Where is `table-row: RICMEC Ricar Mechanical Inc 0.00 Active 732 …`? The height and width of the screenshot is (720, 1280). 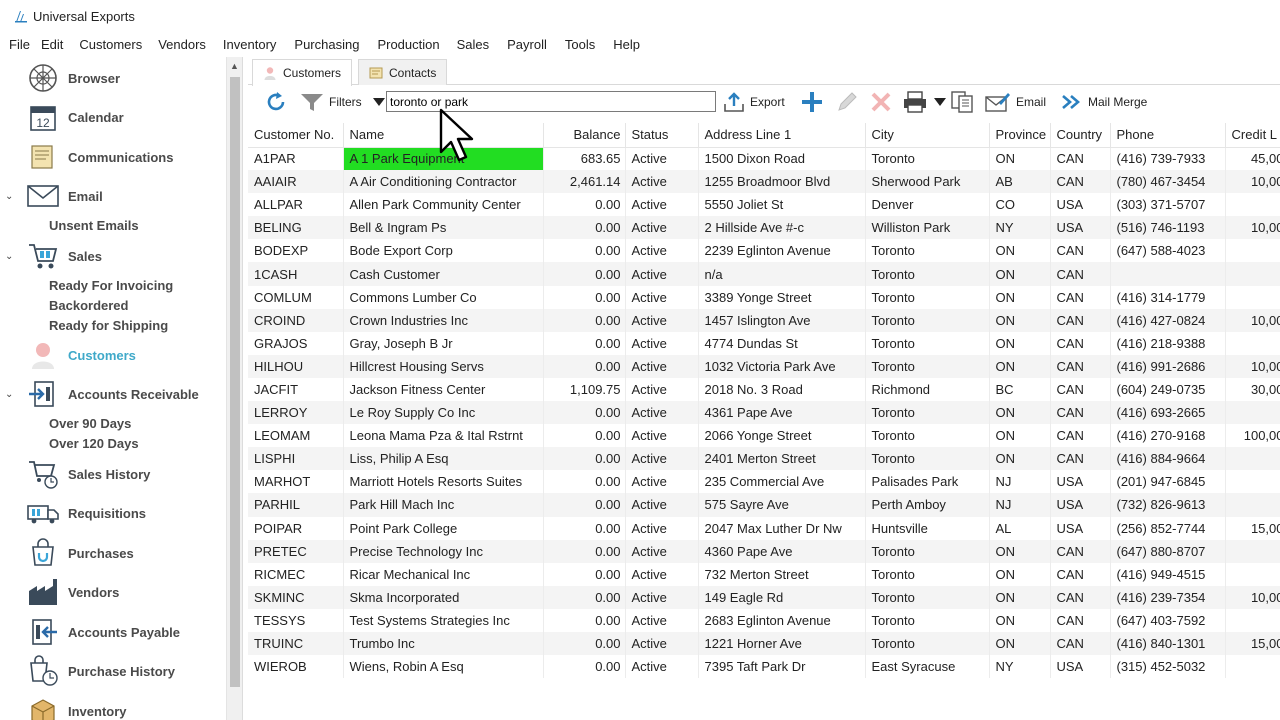 table-row: RICMEC Ricar Mechanical Inc 0.00 Active 732 … is located at coordinates (764, 574).